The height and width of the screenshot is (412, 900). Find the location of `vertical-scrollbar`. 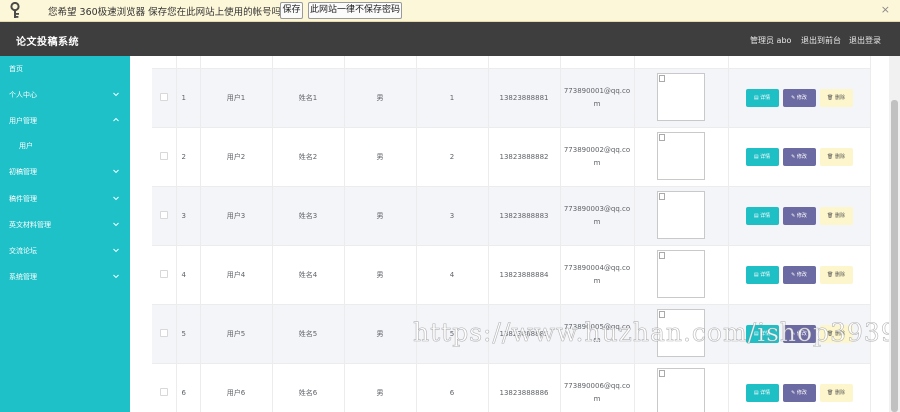

vertical-scrollbar is located at coordinates (894, 234).